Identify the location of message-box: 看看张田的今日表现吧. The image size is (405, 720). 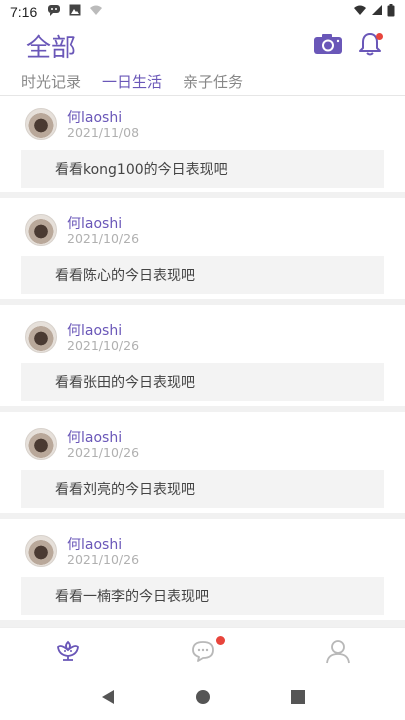
(202, 382).